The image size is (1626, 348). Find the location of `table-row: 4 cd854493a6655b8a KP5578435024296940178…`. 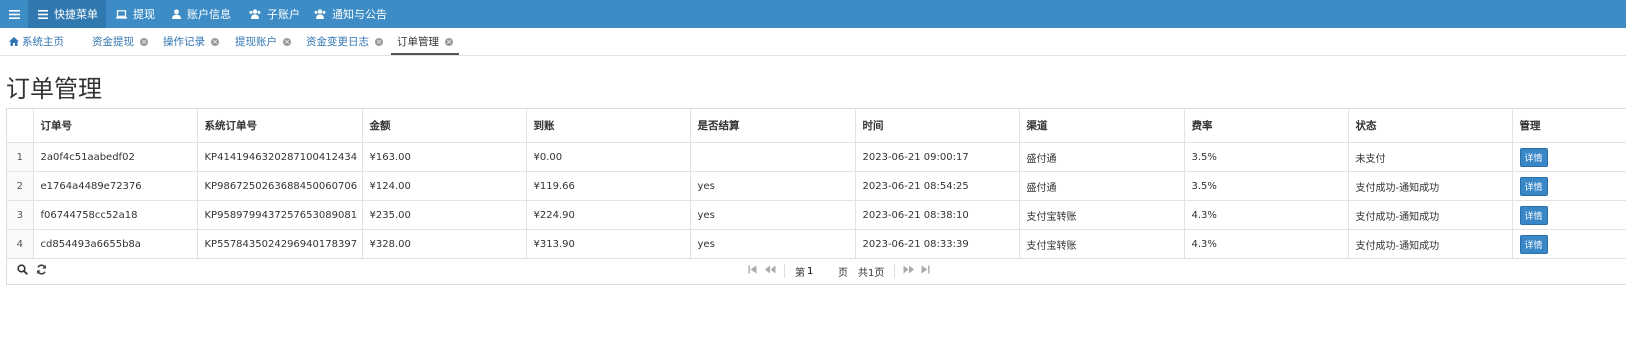

table-row: 4 cd854493a6655b8a KP5578435024296940178… is located at coordinates (816, 244).